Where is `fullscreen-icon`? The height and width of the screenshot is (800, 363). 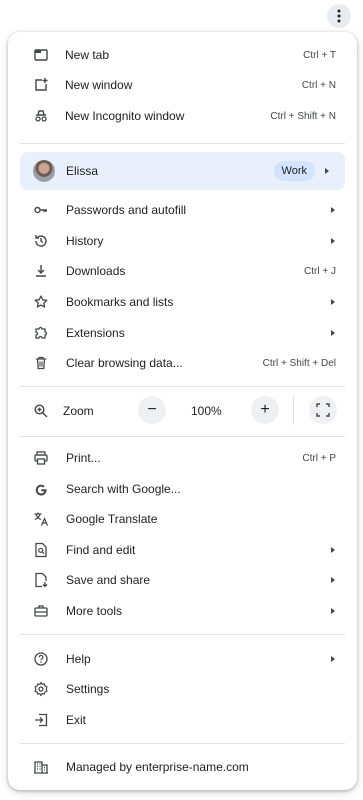 fullscreen-icon is located at coordinates (323, 410).